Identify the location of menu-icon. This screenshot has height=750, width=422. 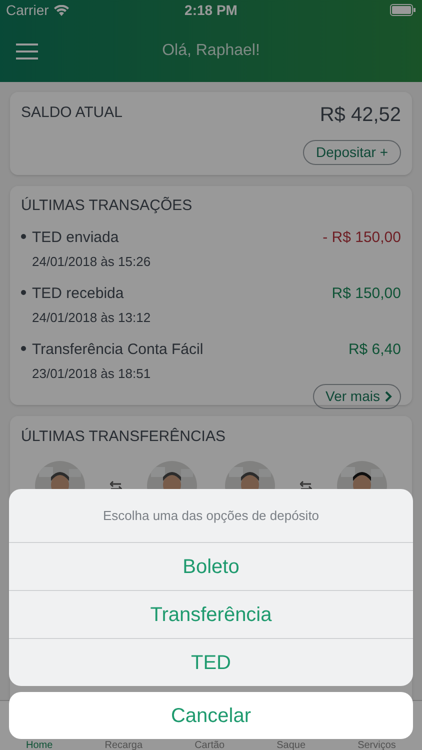
(27, 51).